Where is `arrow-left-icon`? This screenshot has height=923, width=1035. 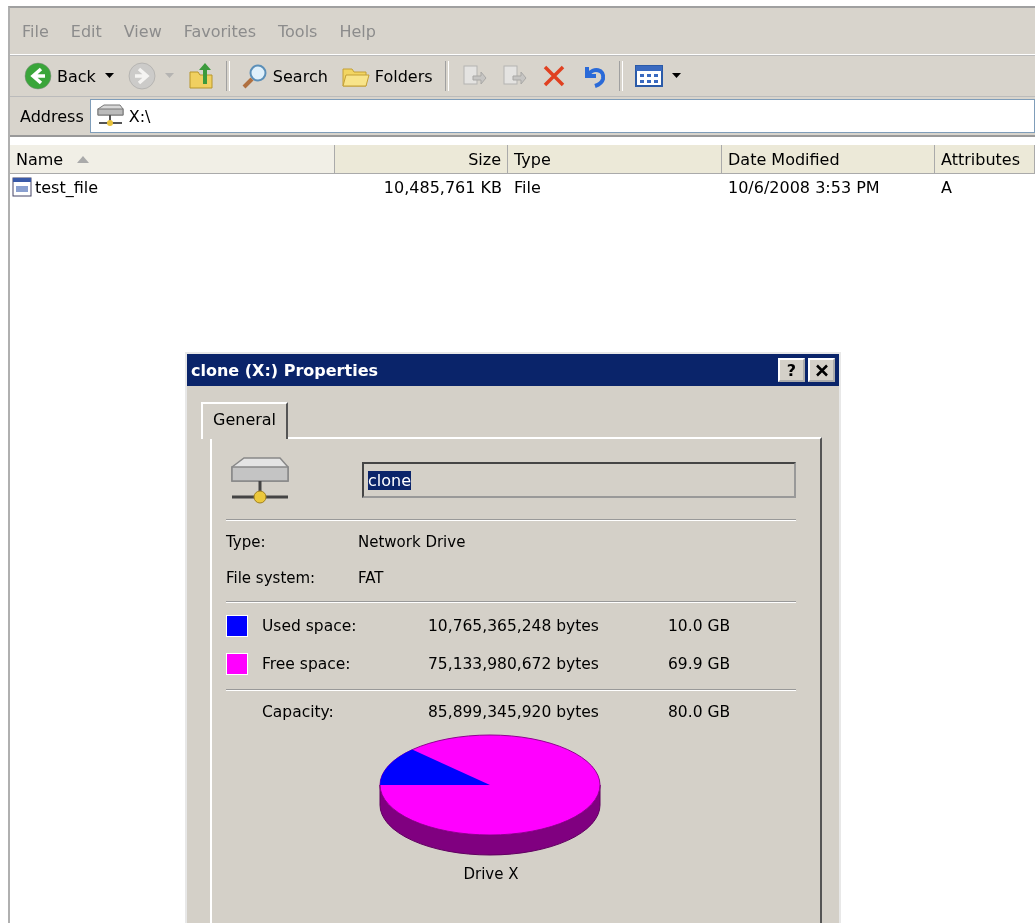
arrow-left-icon is located at coordinates (38, 76).